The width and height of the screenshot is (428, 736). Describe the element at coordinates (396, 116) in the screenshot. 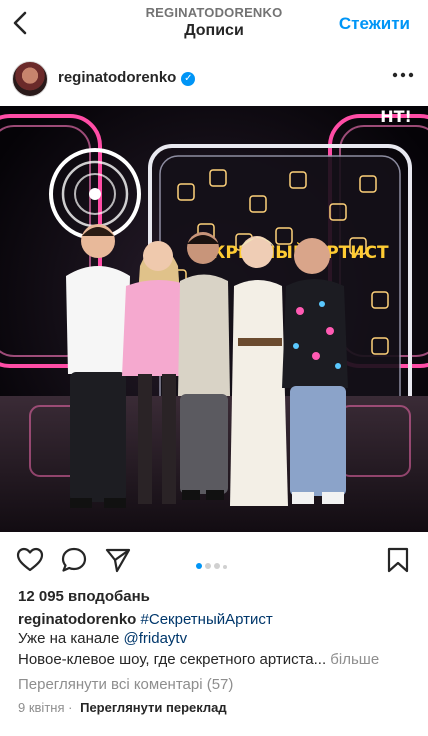

I see `channel-logo: НТ!` at that location.